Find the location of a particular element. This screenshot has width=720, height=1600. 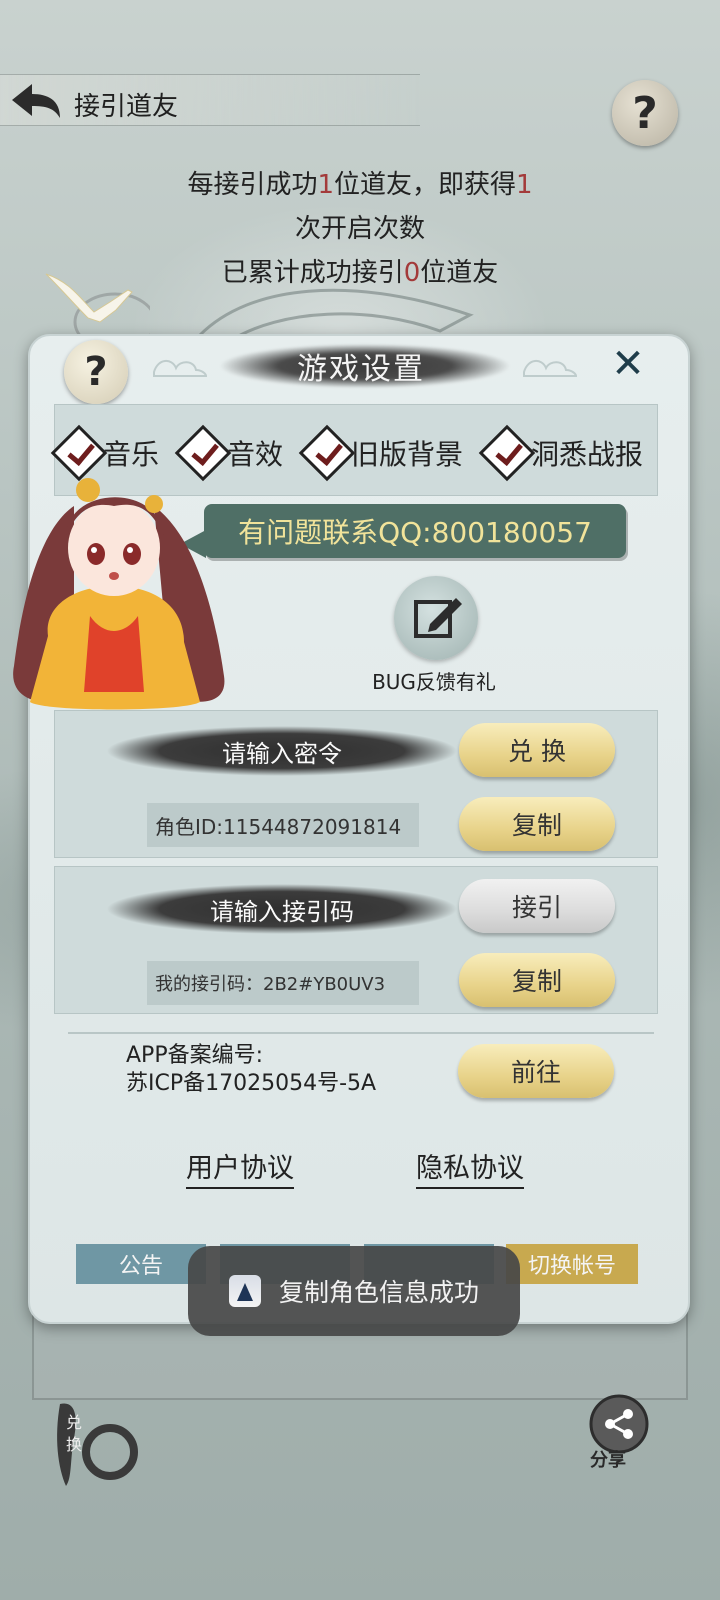

invite-button: 接引 is located at coordinates (537, 906).